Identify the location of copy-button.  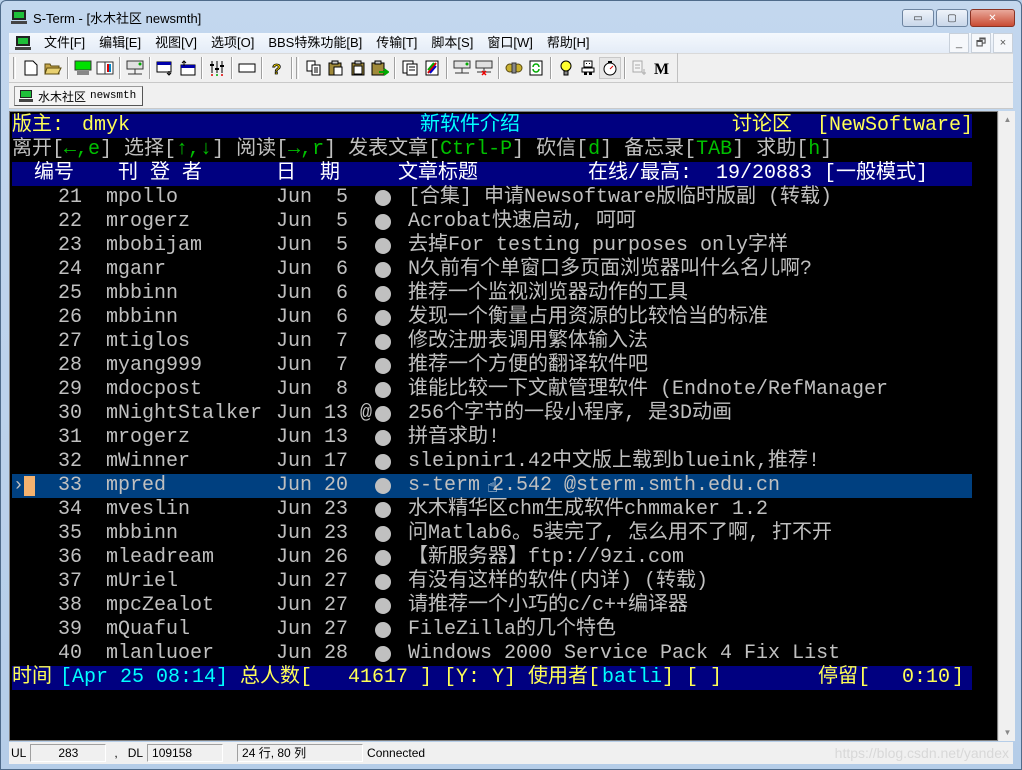
(314, 68).